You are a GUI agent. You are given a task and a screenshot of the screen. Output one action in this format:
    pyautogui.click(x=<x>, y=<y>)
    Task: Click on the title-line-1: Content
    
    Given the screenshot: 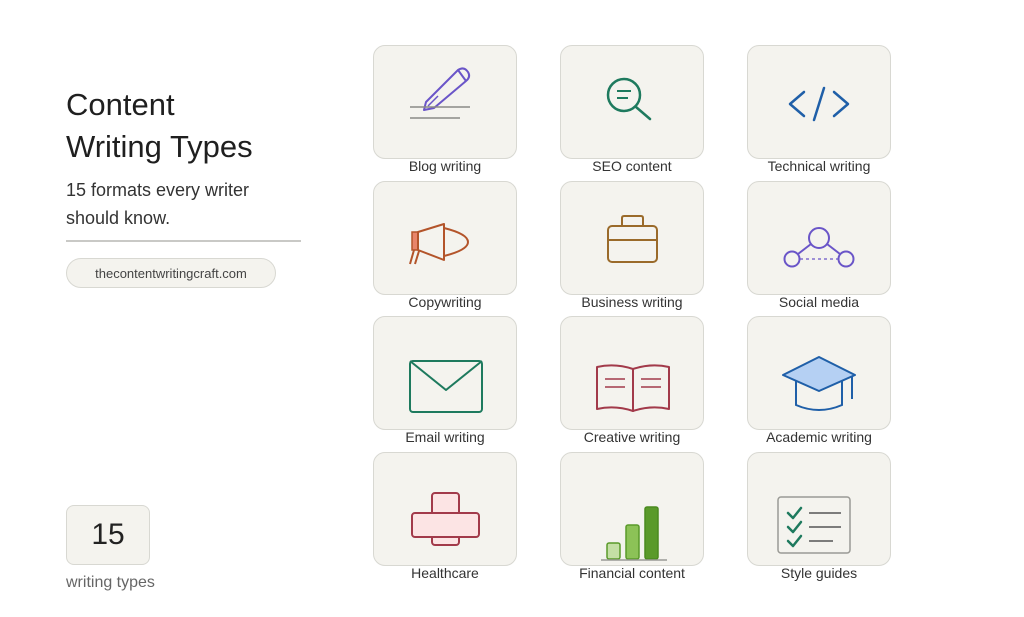 What is the action you would take?
    pyautogui.click(x=120, y=104)
    